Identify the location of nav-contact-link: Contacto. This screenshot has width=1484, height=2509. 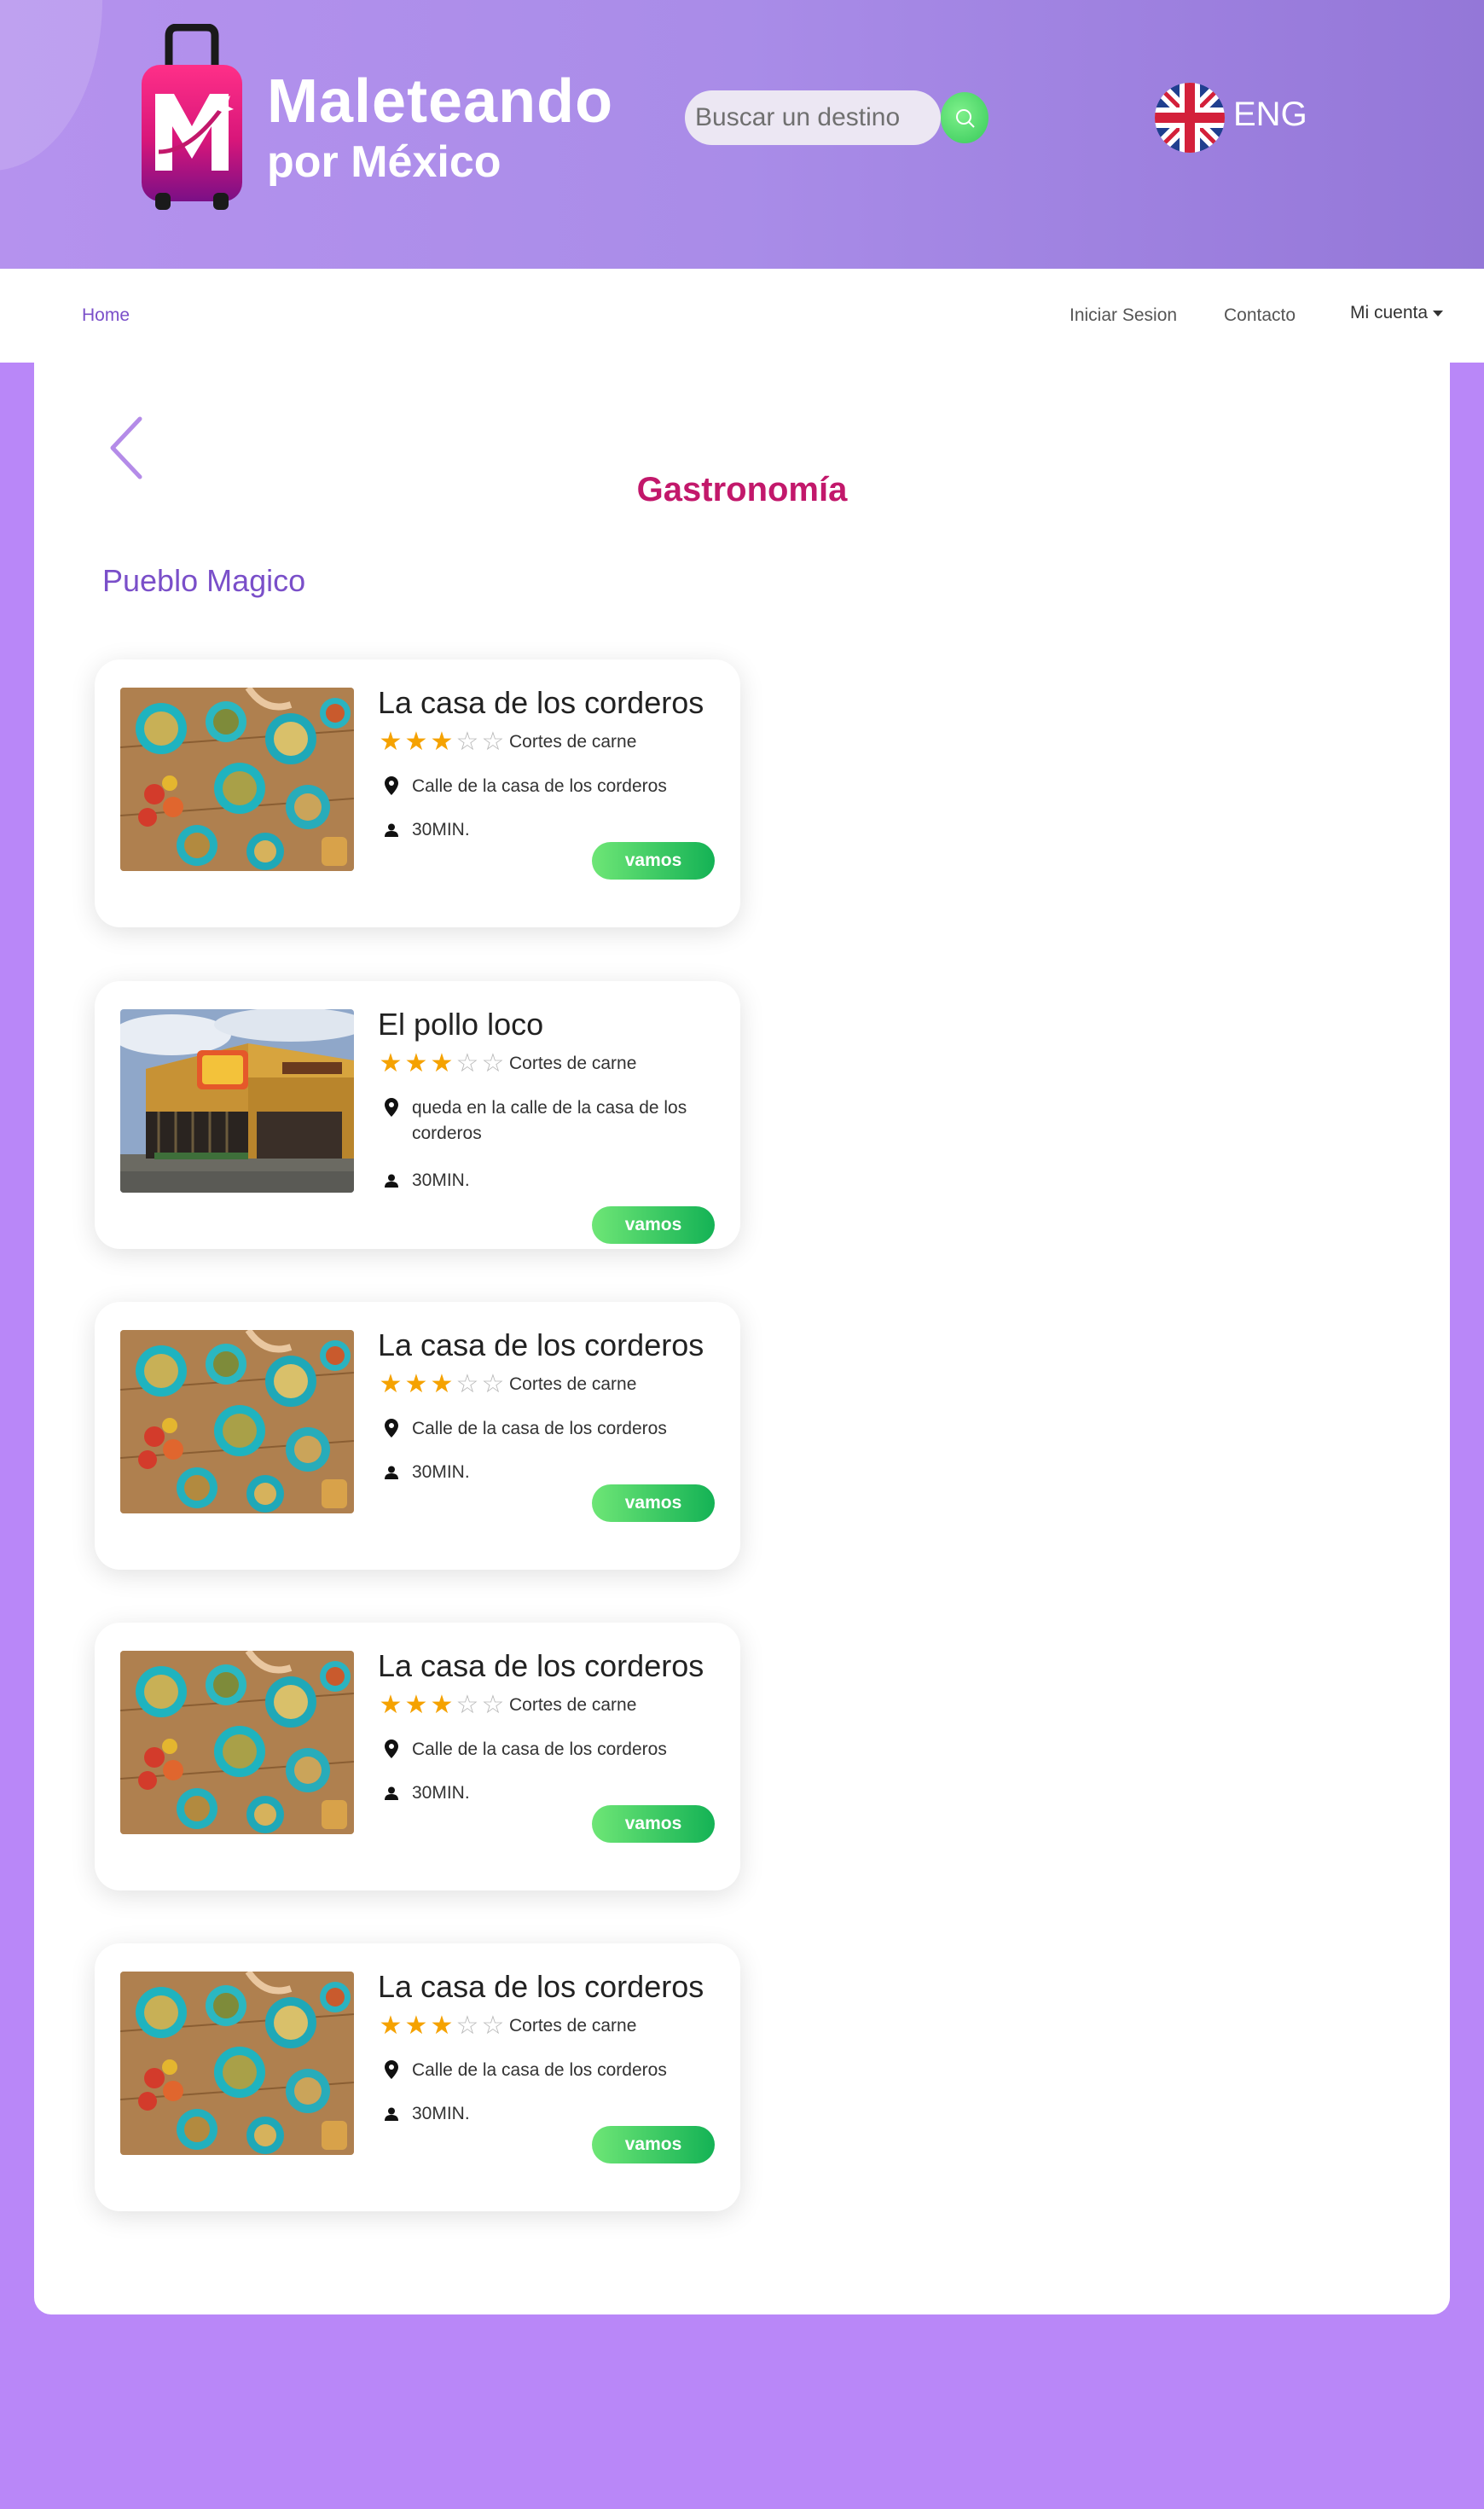
(1260, 315).